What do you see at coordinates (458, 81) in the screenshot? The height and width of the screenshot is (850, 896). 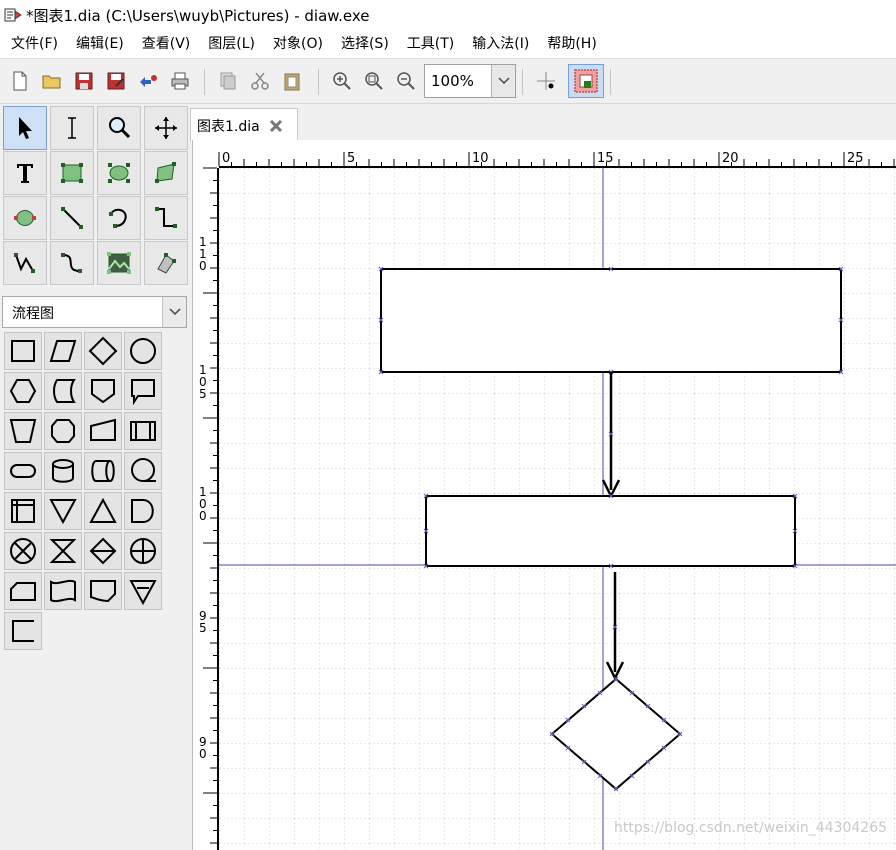 I see `zoom-input` at bounding box center [458, 81].